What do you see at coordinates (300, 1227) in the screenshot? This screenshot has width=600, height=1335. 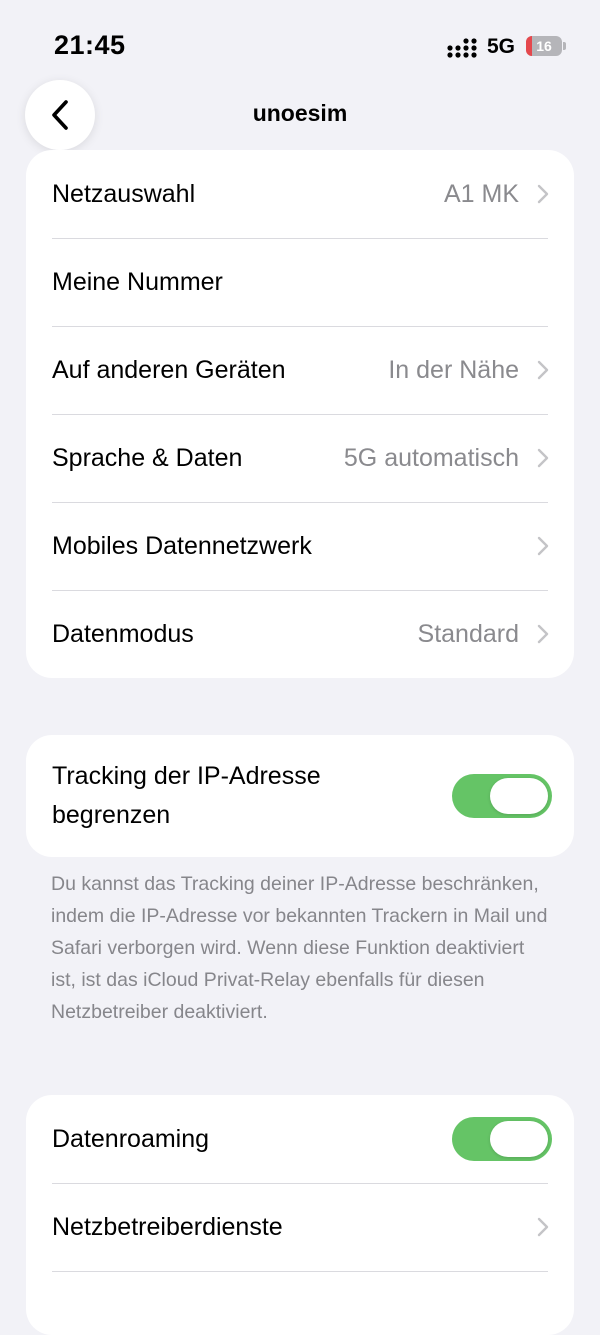 I see `carrier-services-row: Netzbetreiberdienste` at bounding box center [300, 1227].